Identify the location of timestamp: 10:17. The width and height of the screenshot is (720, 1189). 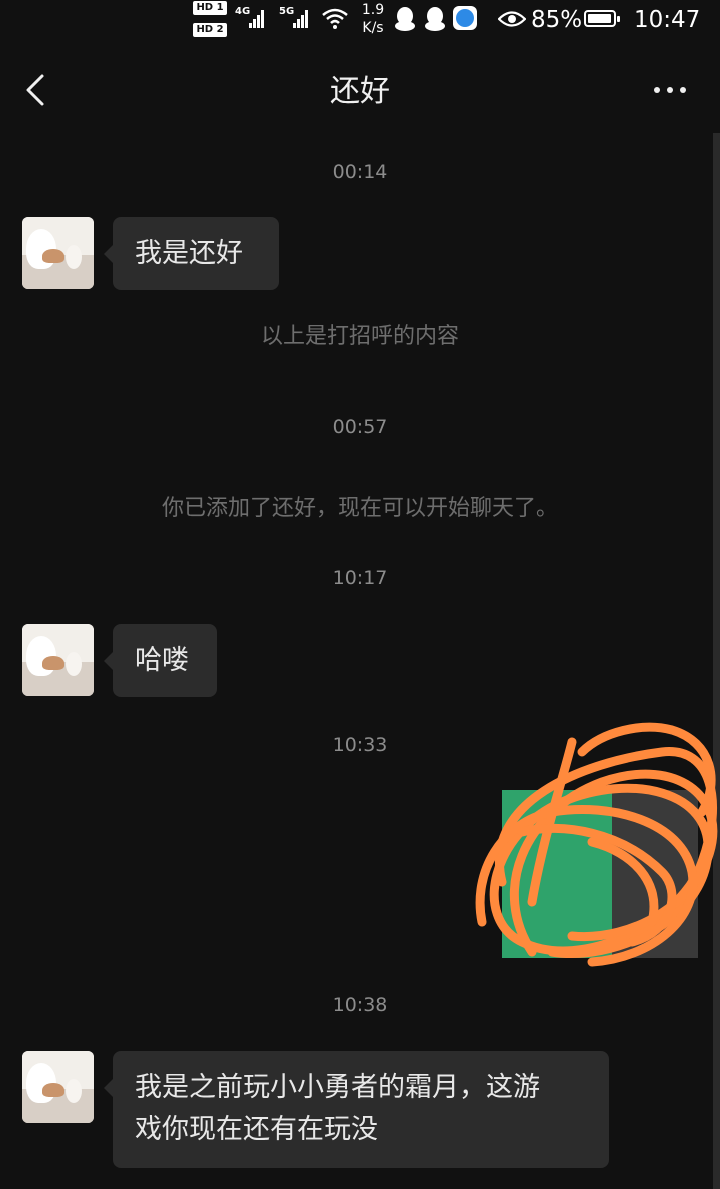
(360, 578).